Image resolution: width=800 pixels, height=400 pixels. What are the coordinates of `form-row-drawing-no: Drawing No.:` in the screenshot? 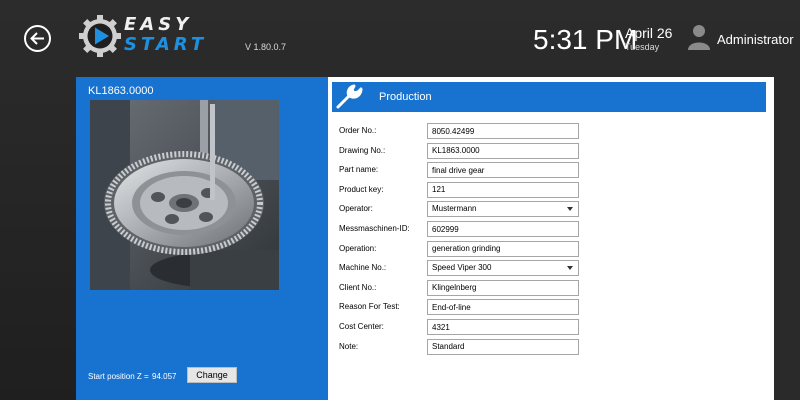 It's located at (551, 150).